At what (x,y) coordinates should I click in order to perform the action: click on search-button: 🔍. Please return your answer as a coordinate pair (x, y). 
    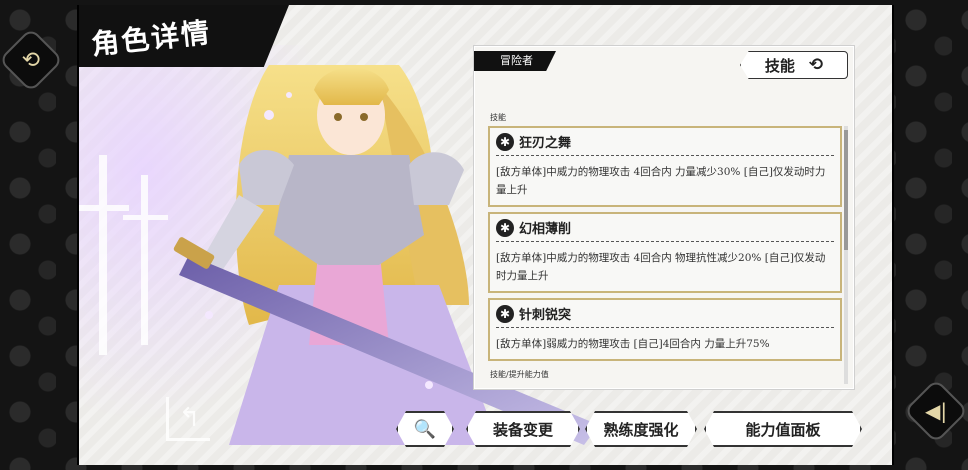
    Looking at the image, I should click on (425, 429).